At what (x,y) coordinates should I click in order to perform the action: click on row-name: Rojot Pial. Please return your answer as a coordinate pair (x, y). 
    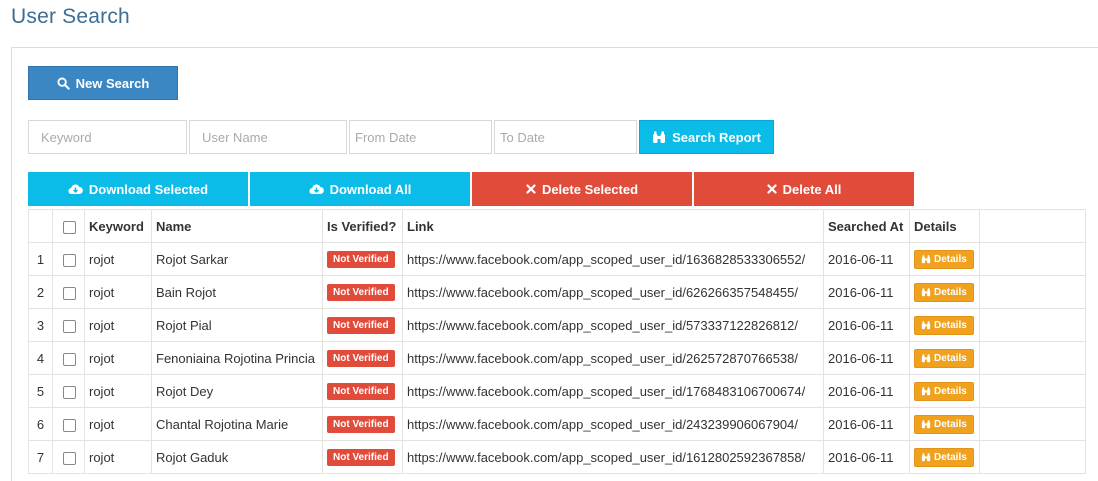
    Looking at the image, I should click on (237, 325).